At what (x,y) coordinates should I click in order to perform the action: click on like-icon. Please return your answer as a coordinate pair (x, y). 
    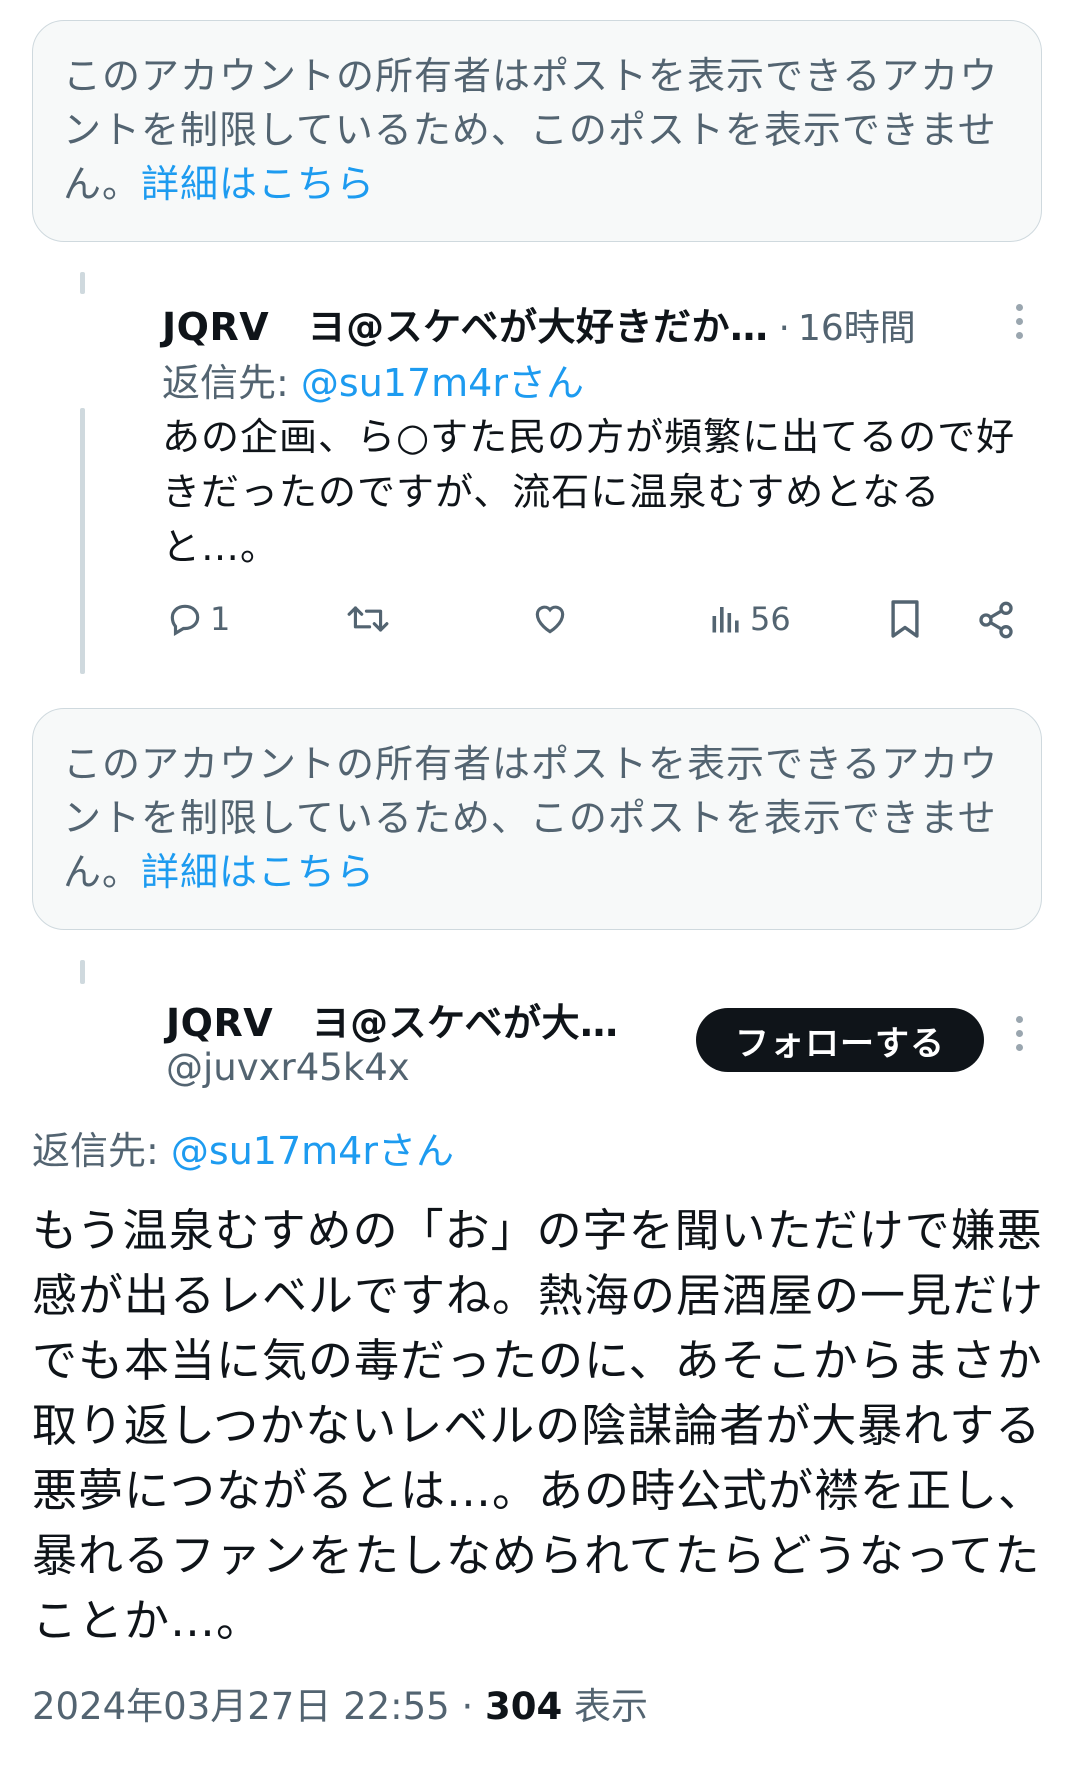
    Looking at the image, I should click on (550, 619).